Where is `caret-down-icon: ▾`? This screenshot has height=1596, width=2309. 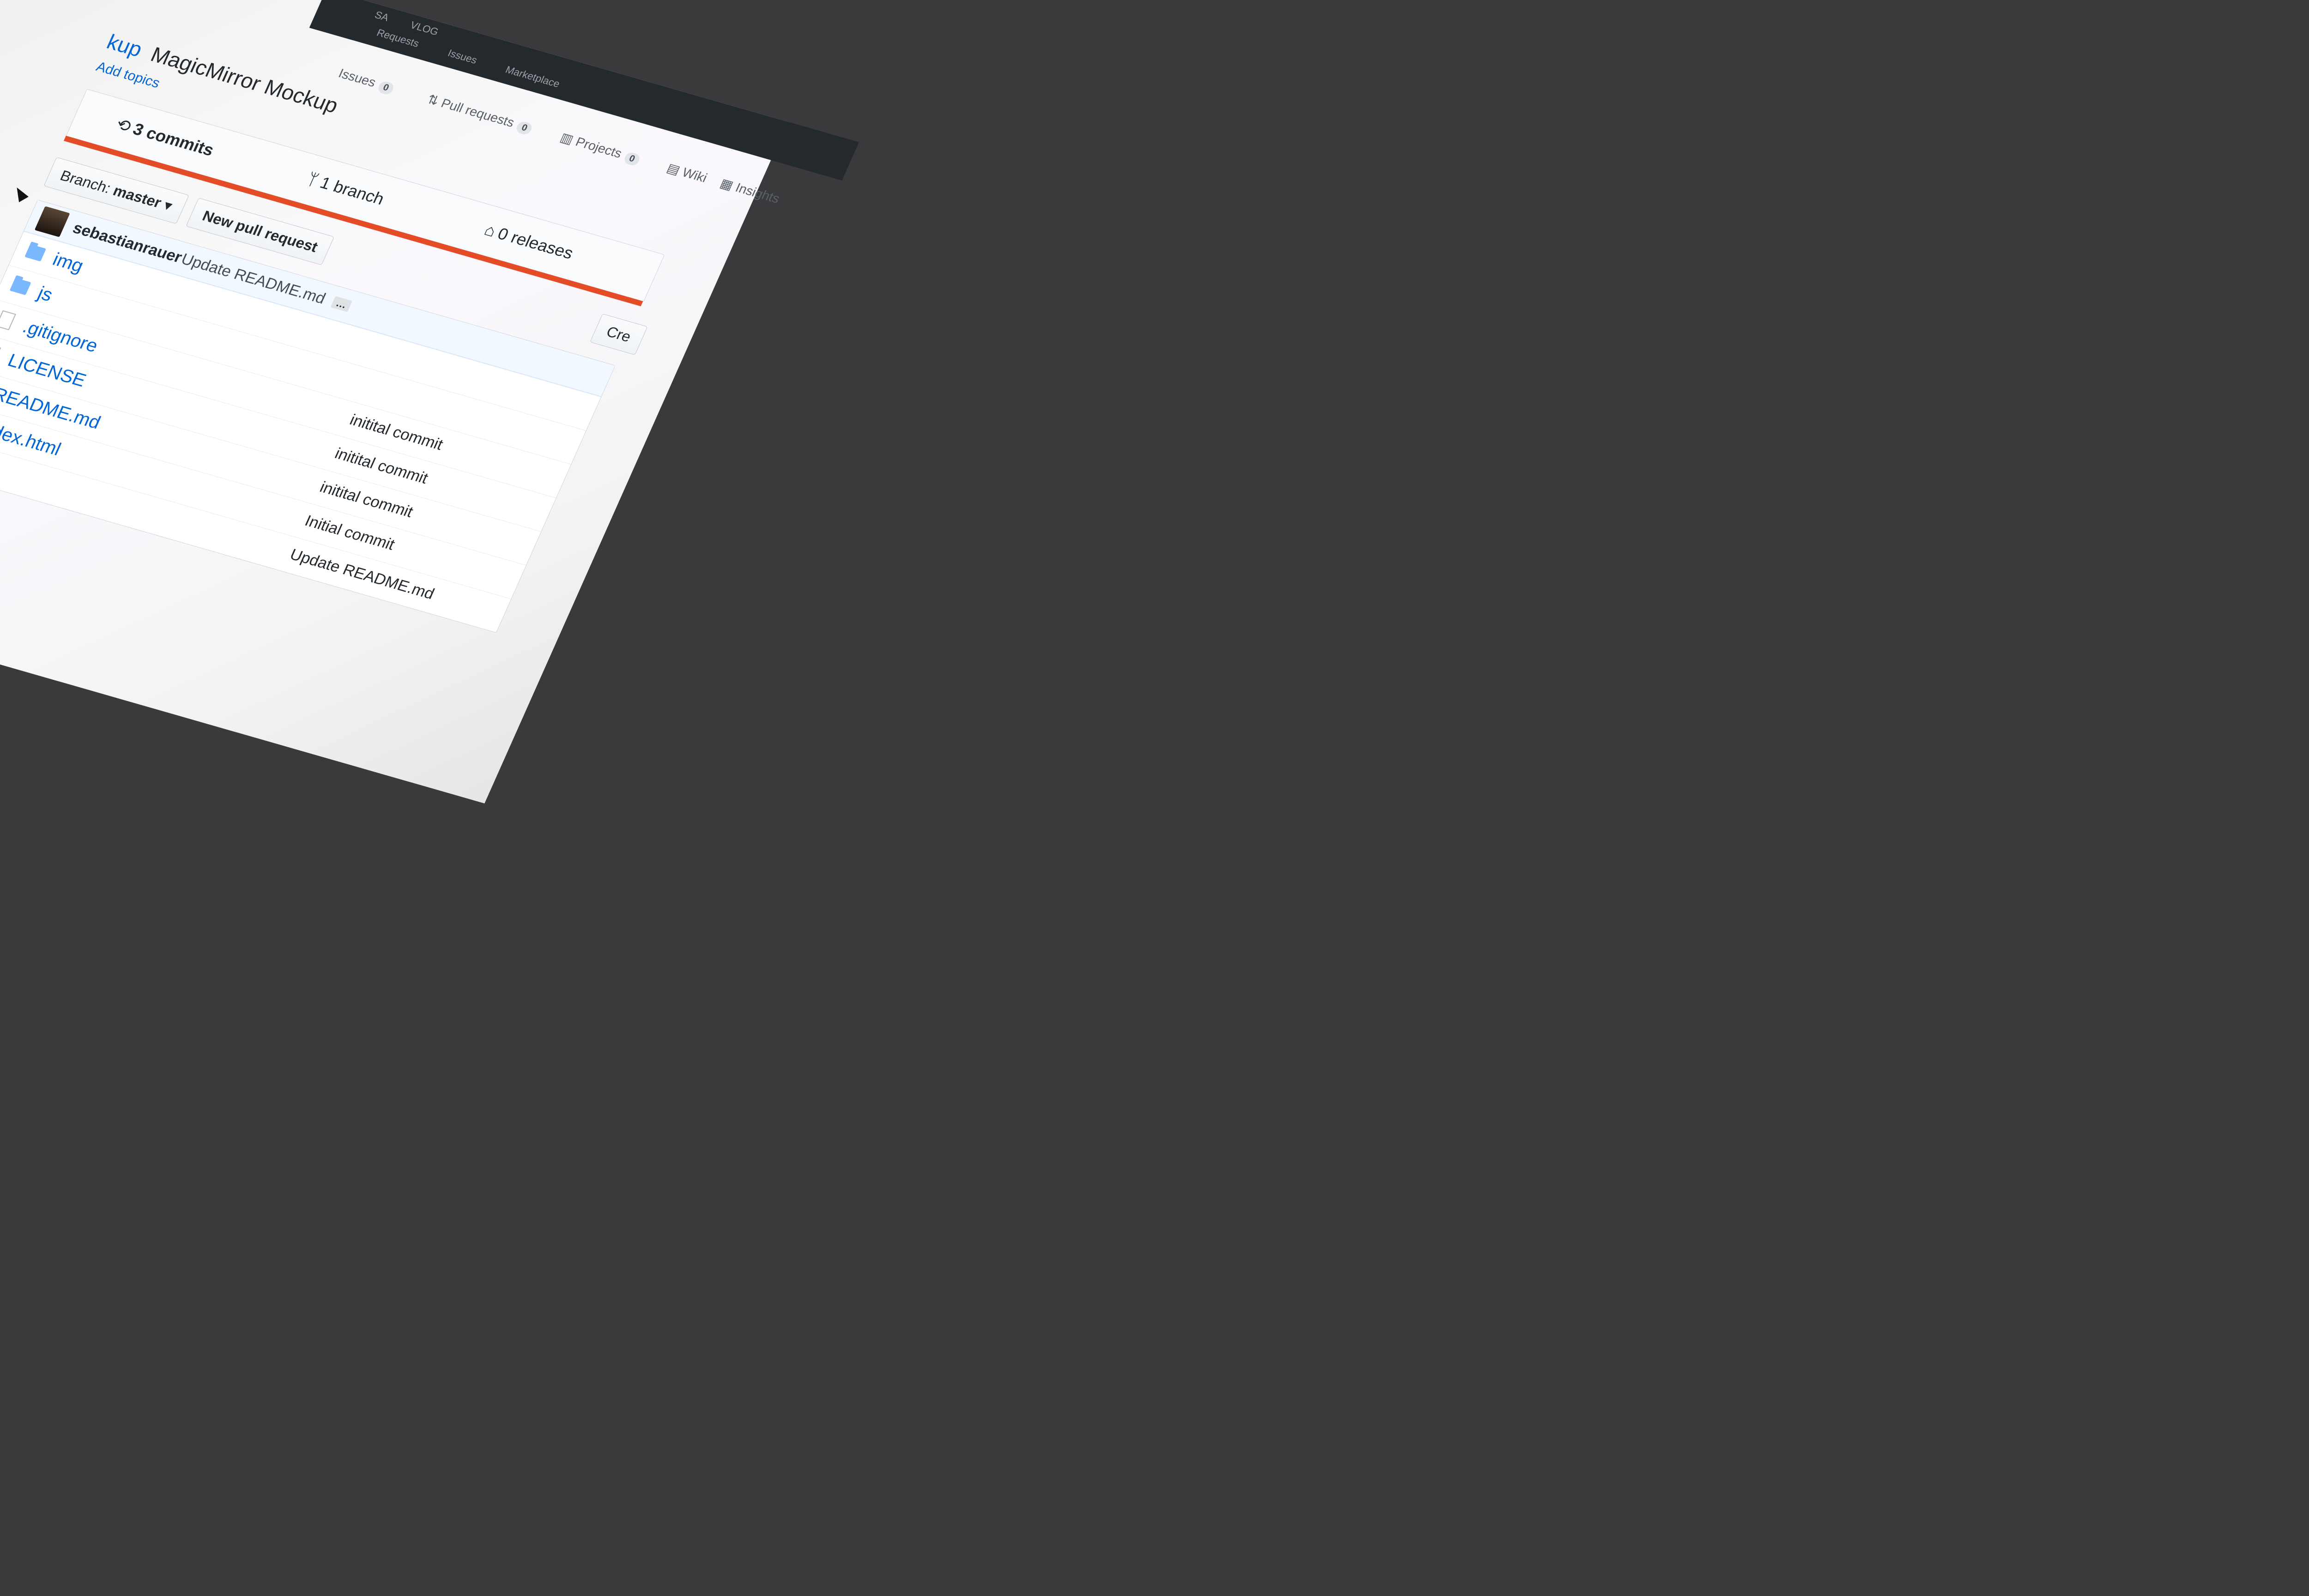 caret-down-icon: ▾ is located at coordinates (168, 205).